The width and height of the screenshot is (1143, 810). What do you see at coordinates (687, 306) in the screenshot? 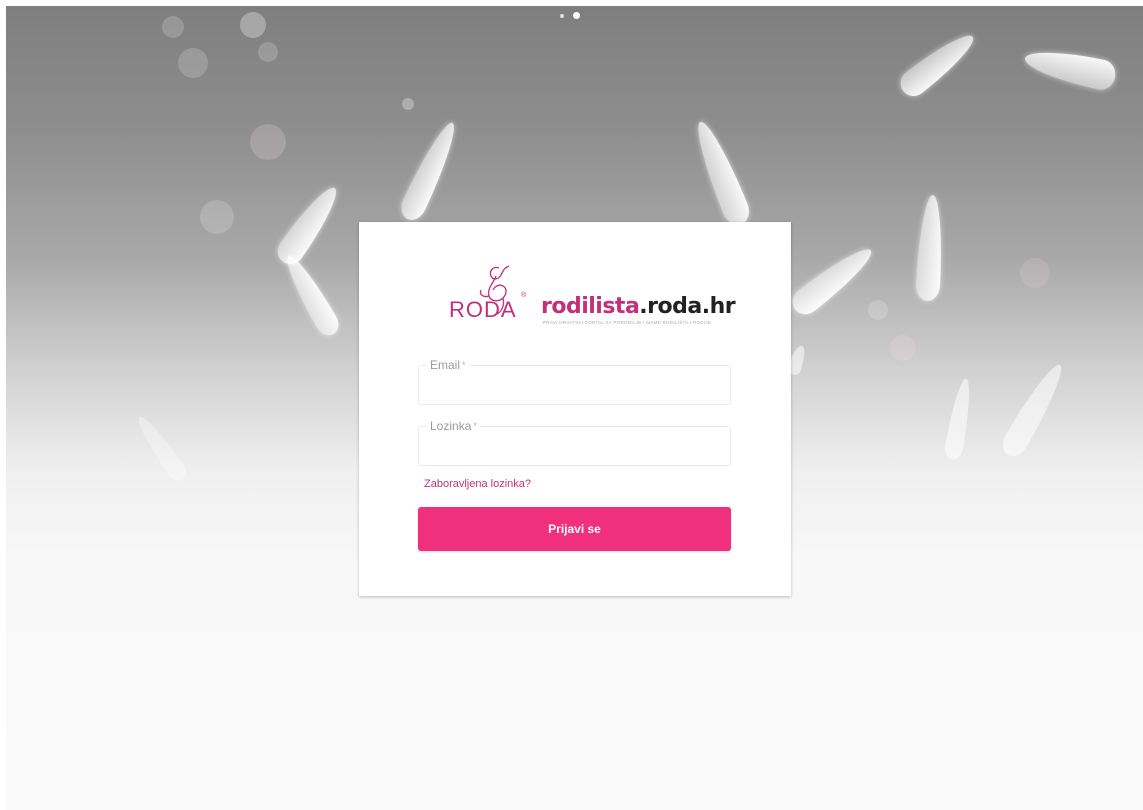
I see `site-name-domain: .roda.hr` at bounding box center [687, 306].